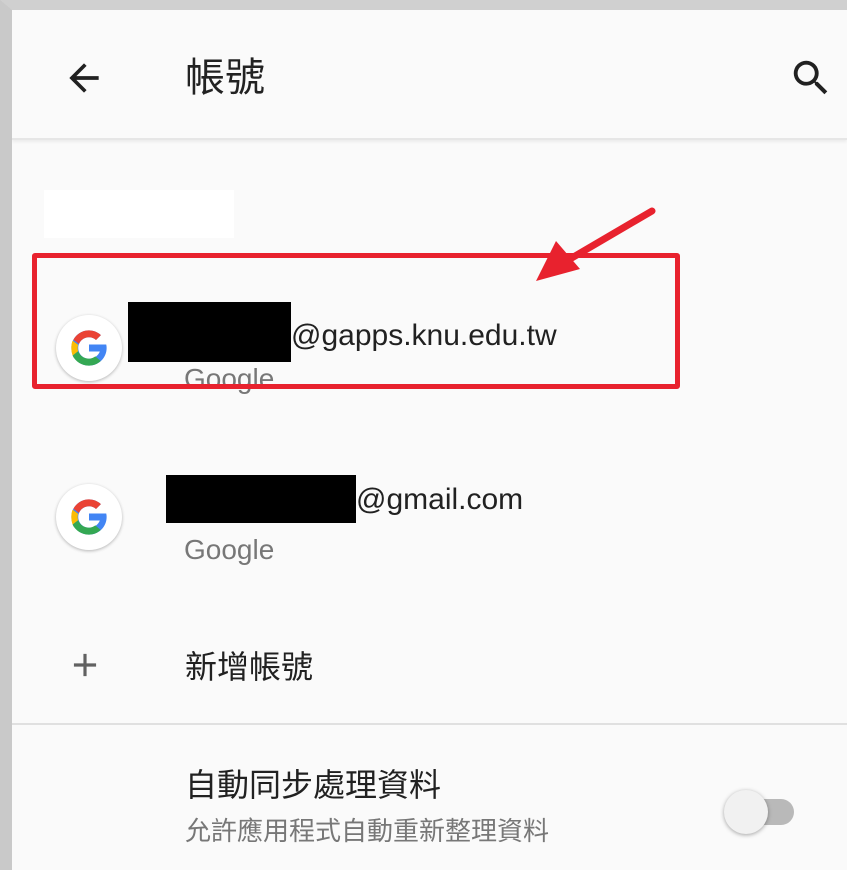 Image resolution: width=847 pixels, height=870 pixels. Describe the element at coordinates (429, 669) in the screenshot. I see `add-account-button: 新增帳號` at that location.